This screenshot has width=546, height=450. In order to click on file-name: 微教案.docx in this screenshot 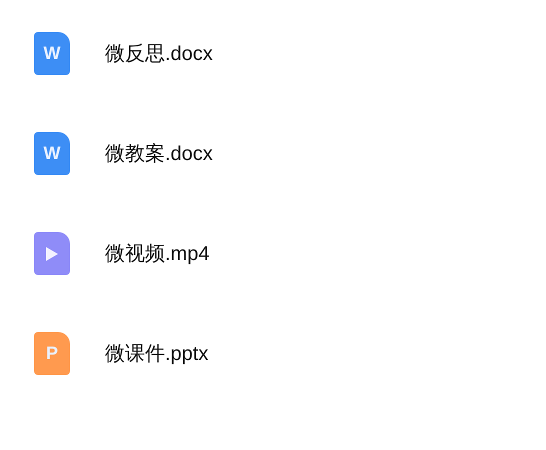, I will do `click(159, 153)`.